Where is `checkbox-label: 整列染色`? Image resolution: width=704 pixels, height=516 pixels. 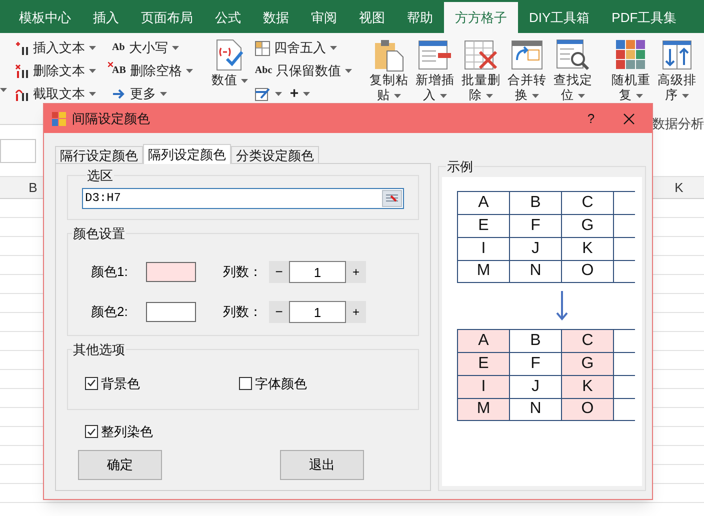 checkbox-label: 整列染色 is located at coordinates (127, 432).